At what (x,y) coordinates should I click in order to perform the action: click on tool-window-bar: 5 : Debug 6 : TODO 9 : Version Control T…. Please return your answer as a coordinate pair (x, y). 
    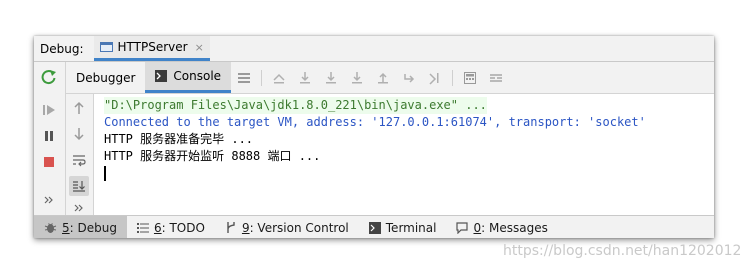
    Looking at the image, I should click on (374, 226).